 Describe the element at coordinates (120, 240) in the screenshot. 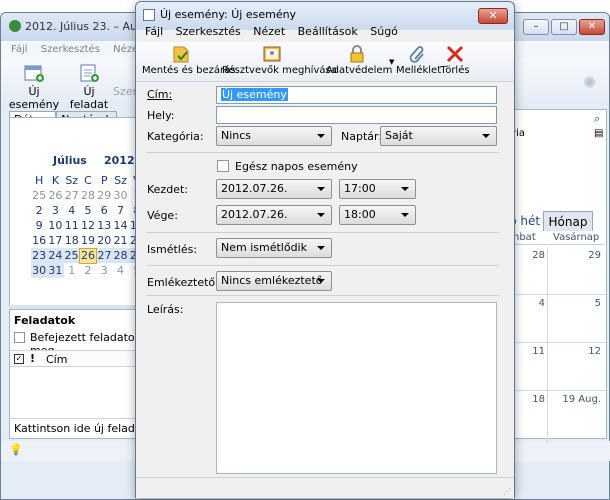

I see `day-cell: 21` at that location.